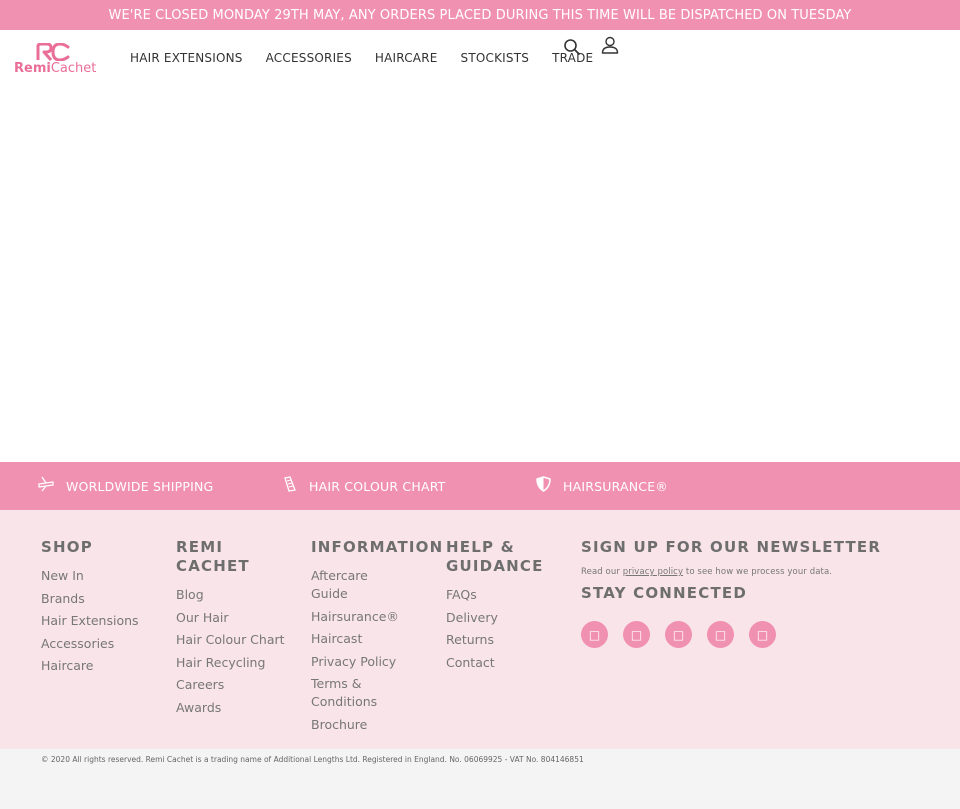 Image resolution: width=960 pixels, height=809 pixels. I want to click on colour-swatch-icon, so click(290, 484).